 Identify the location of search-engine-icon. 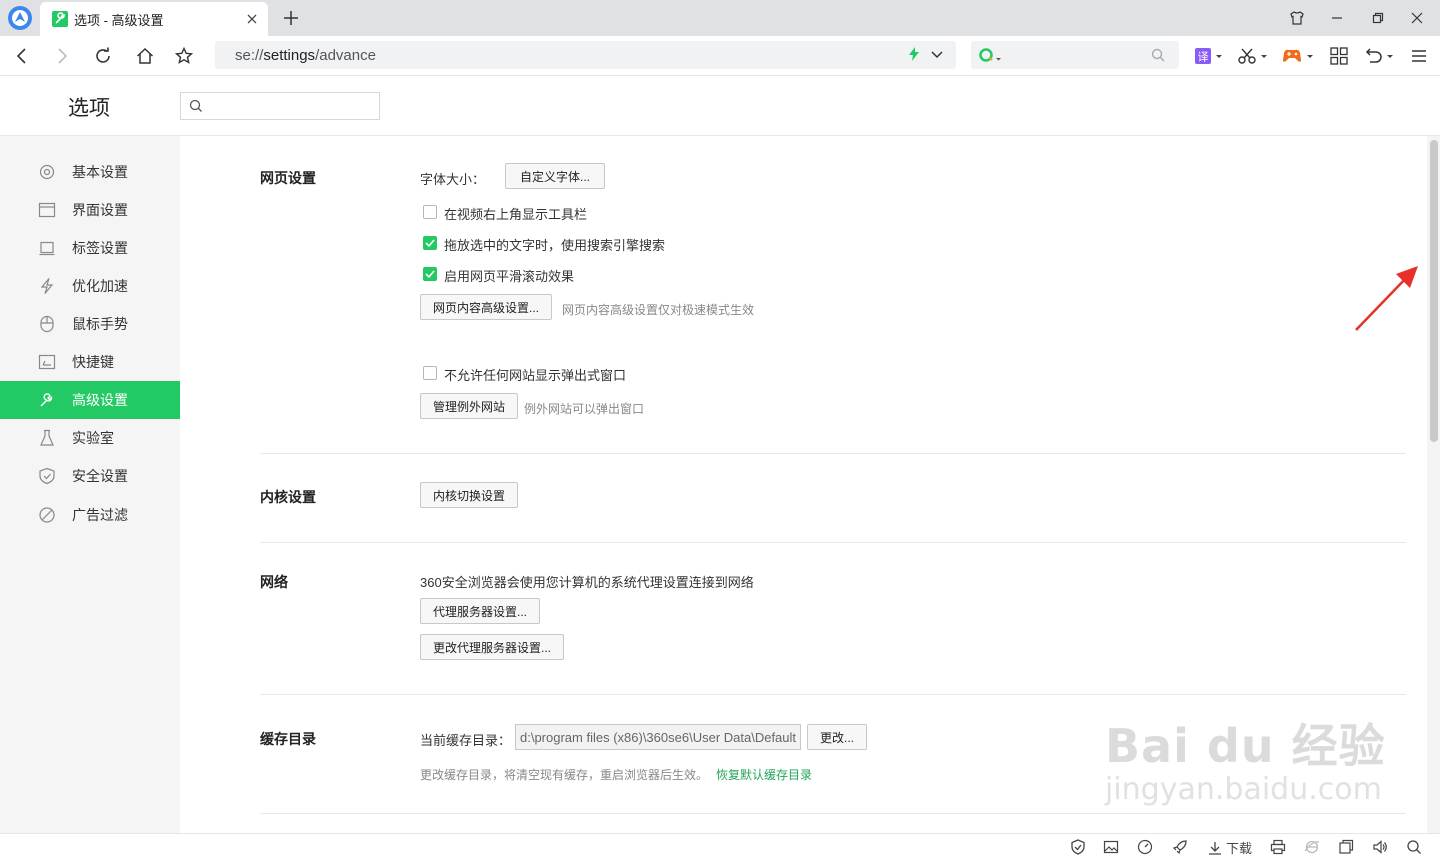
(991, 55).